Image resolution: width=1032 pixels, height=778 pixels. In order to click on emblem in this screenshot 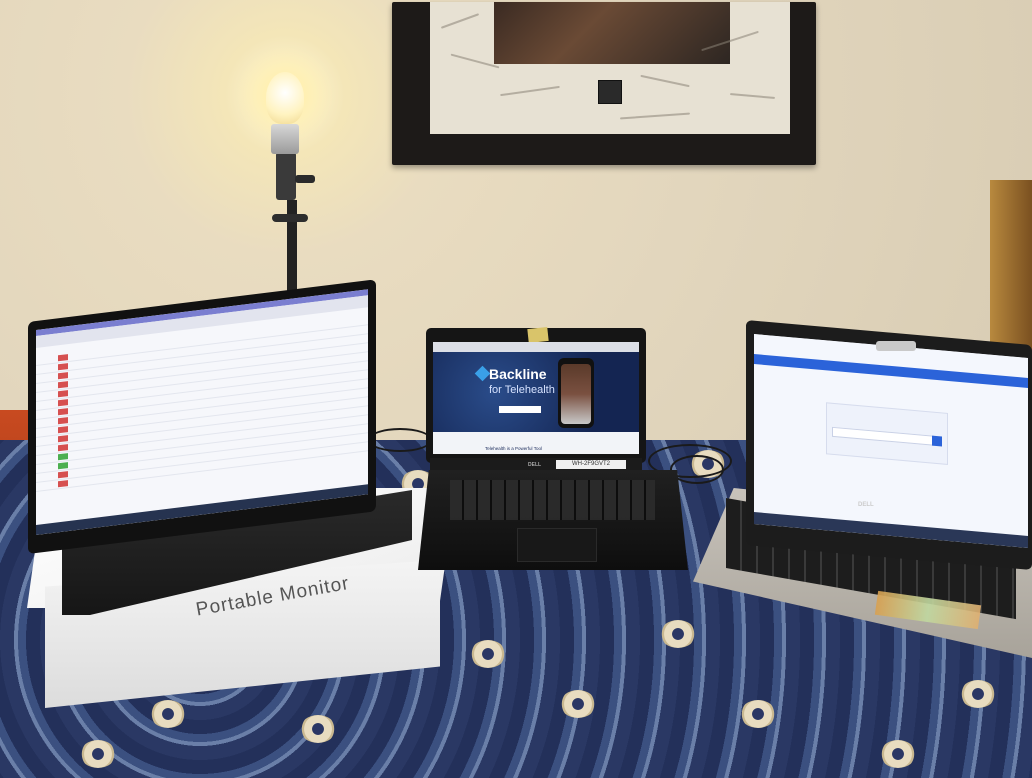, I will do `click(610, 92)`.